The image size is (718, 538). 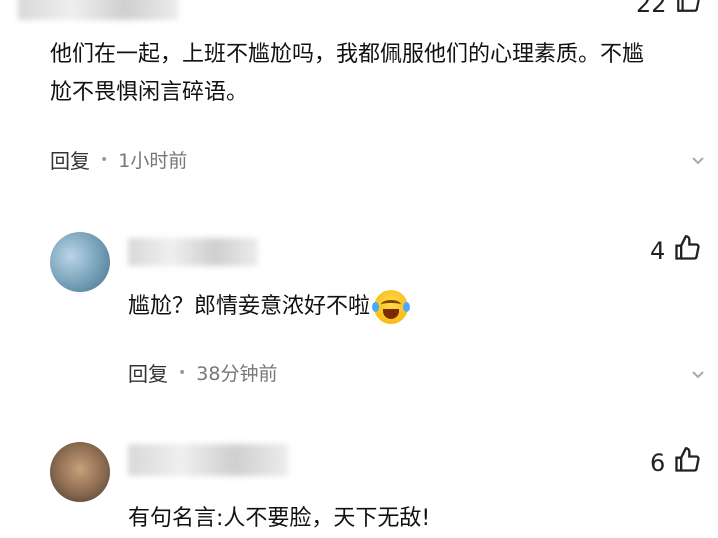 What do you see at coordinates (279, 518) in the screenshot?
I see `comment-text: 有句名言:人不要脸，天下无敌!` at bounding box center [279, 518].